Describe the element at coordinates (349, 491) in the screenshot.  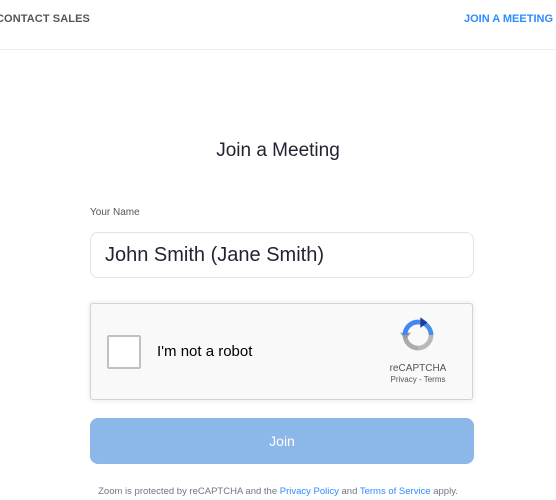
I see `footer-middle: and` at that location.